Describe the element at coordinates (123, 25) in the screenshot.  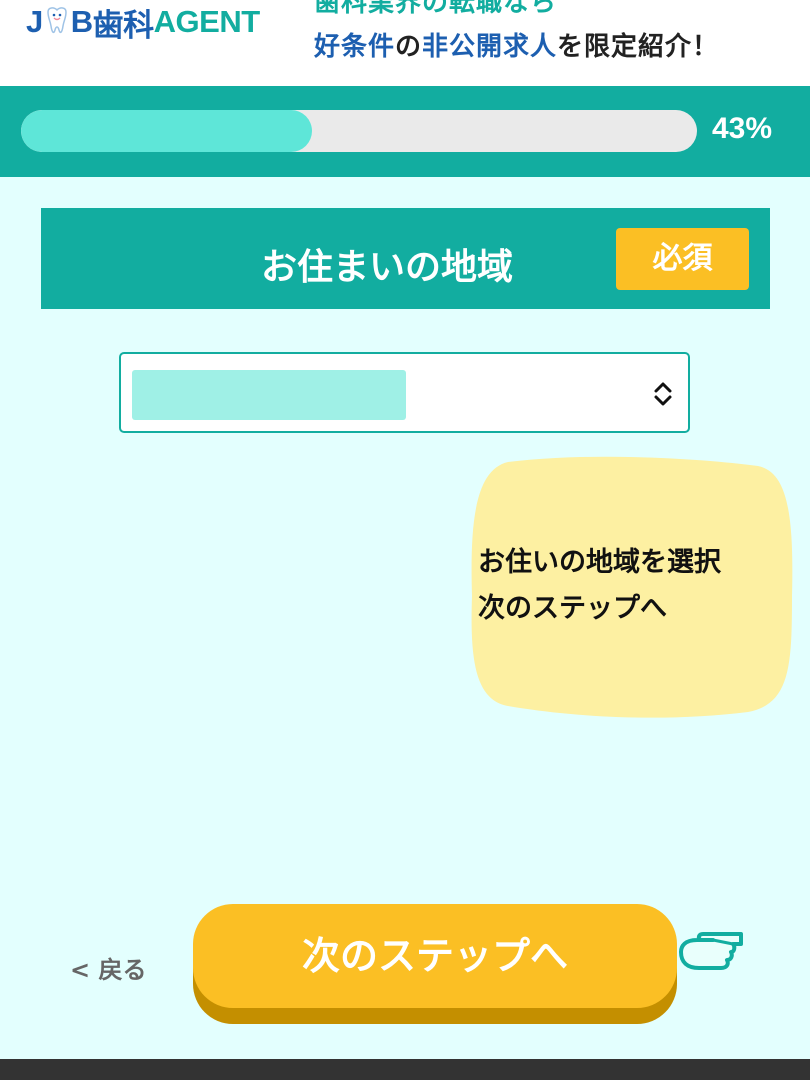
I see `logo-dental: 歯科` at that location.